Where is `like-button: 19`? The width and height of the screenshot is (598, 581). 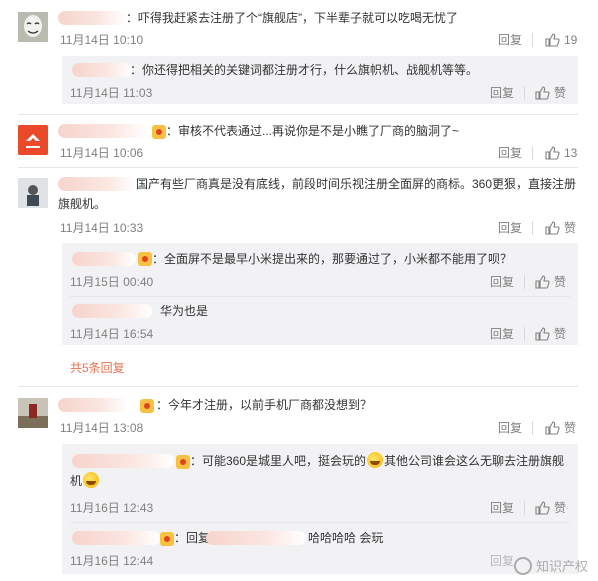 like-button: 19 is located at coordinates (560, 40).